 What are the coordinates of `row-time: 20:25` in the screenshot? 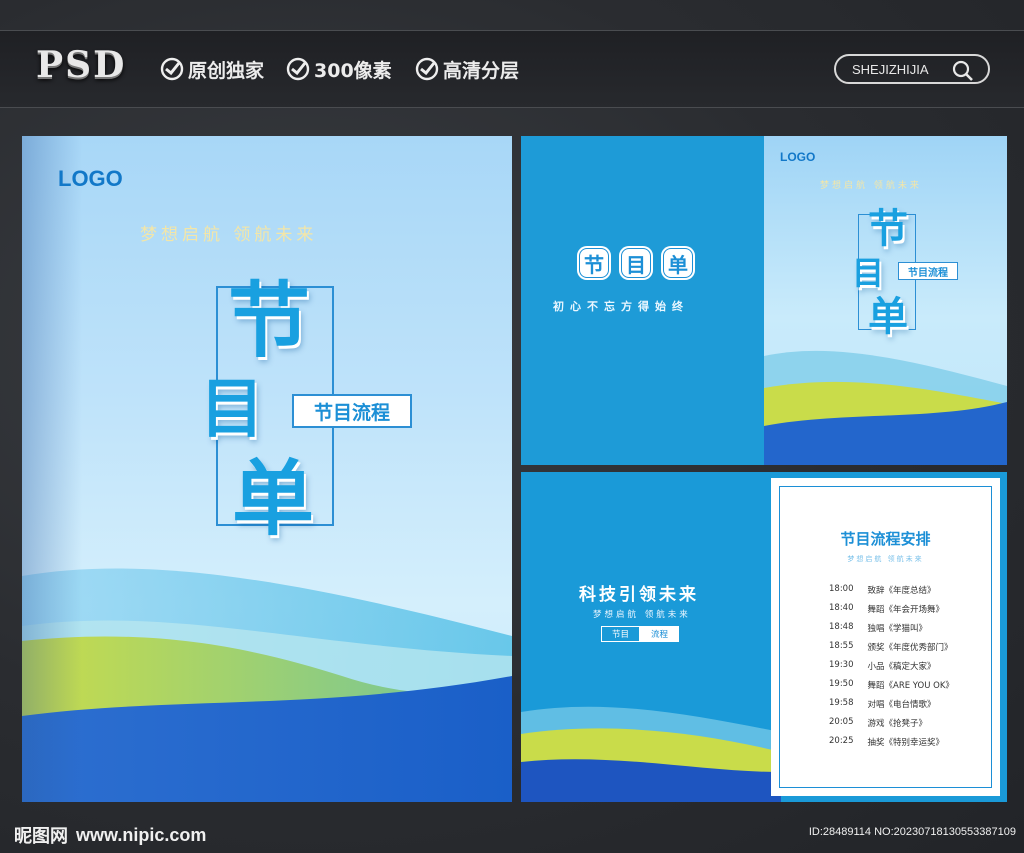 It's located at (841, 741).